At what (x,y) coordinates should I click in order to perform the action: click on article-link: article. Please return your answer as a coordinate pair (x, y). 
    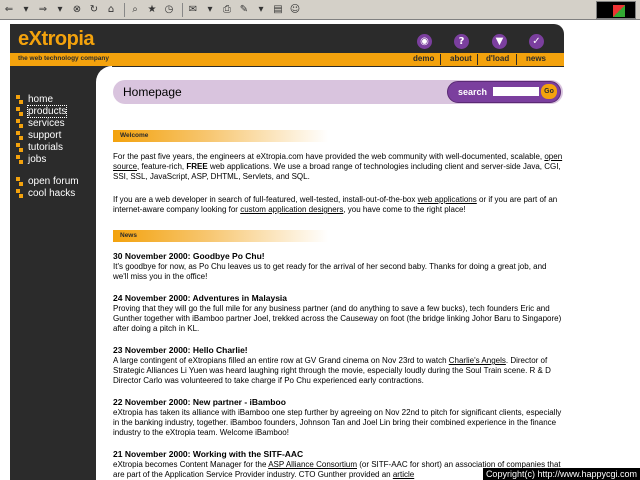
    Looking at the image, I should click on (403, 474).